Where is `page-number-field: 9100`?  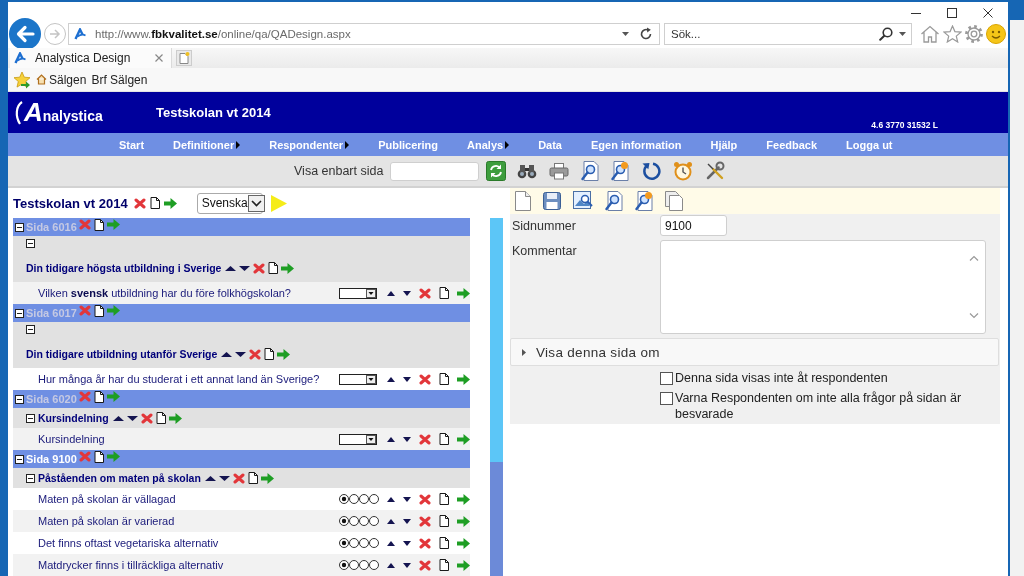 page-number-field: 9100 is located at coordinates (693, 225).